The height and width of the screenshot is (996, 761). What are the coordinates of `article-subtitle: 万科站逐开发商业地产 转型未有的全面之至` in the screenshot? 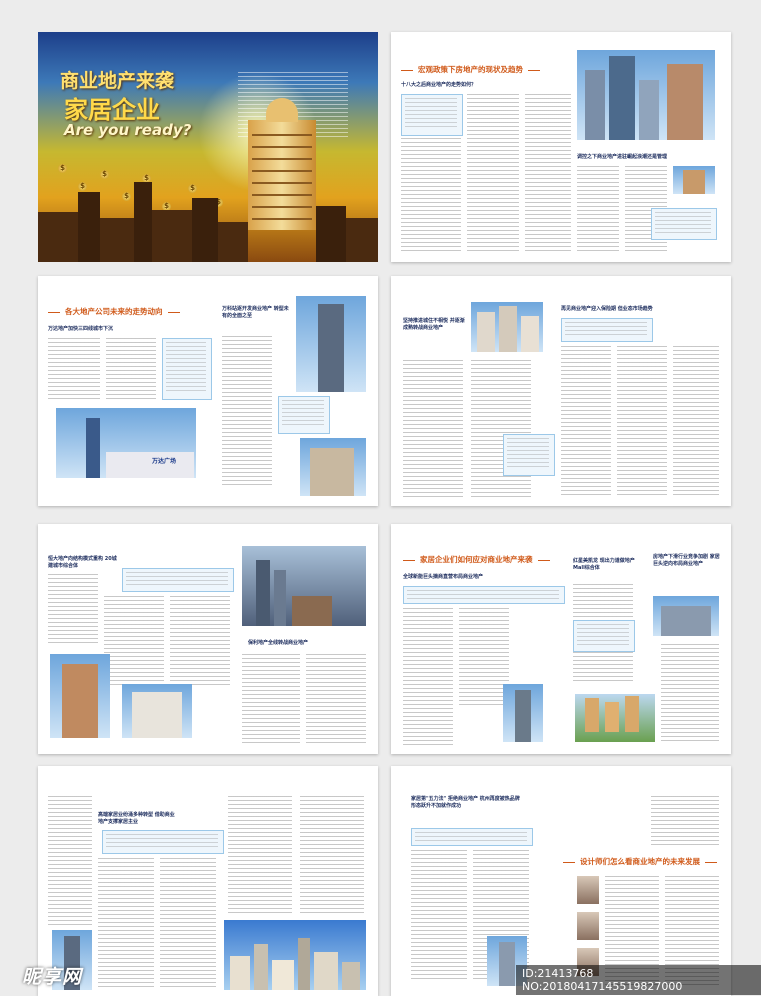 It's located at (255, 312).